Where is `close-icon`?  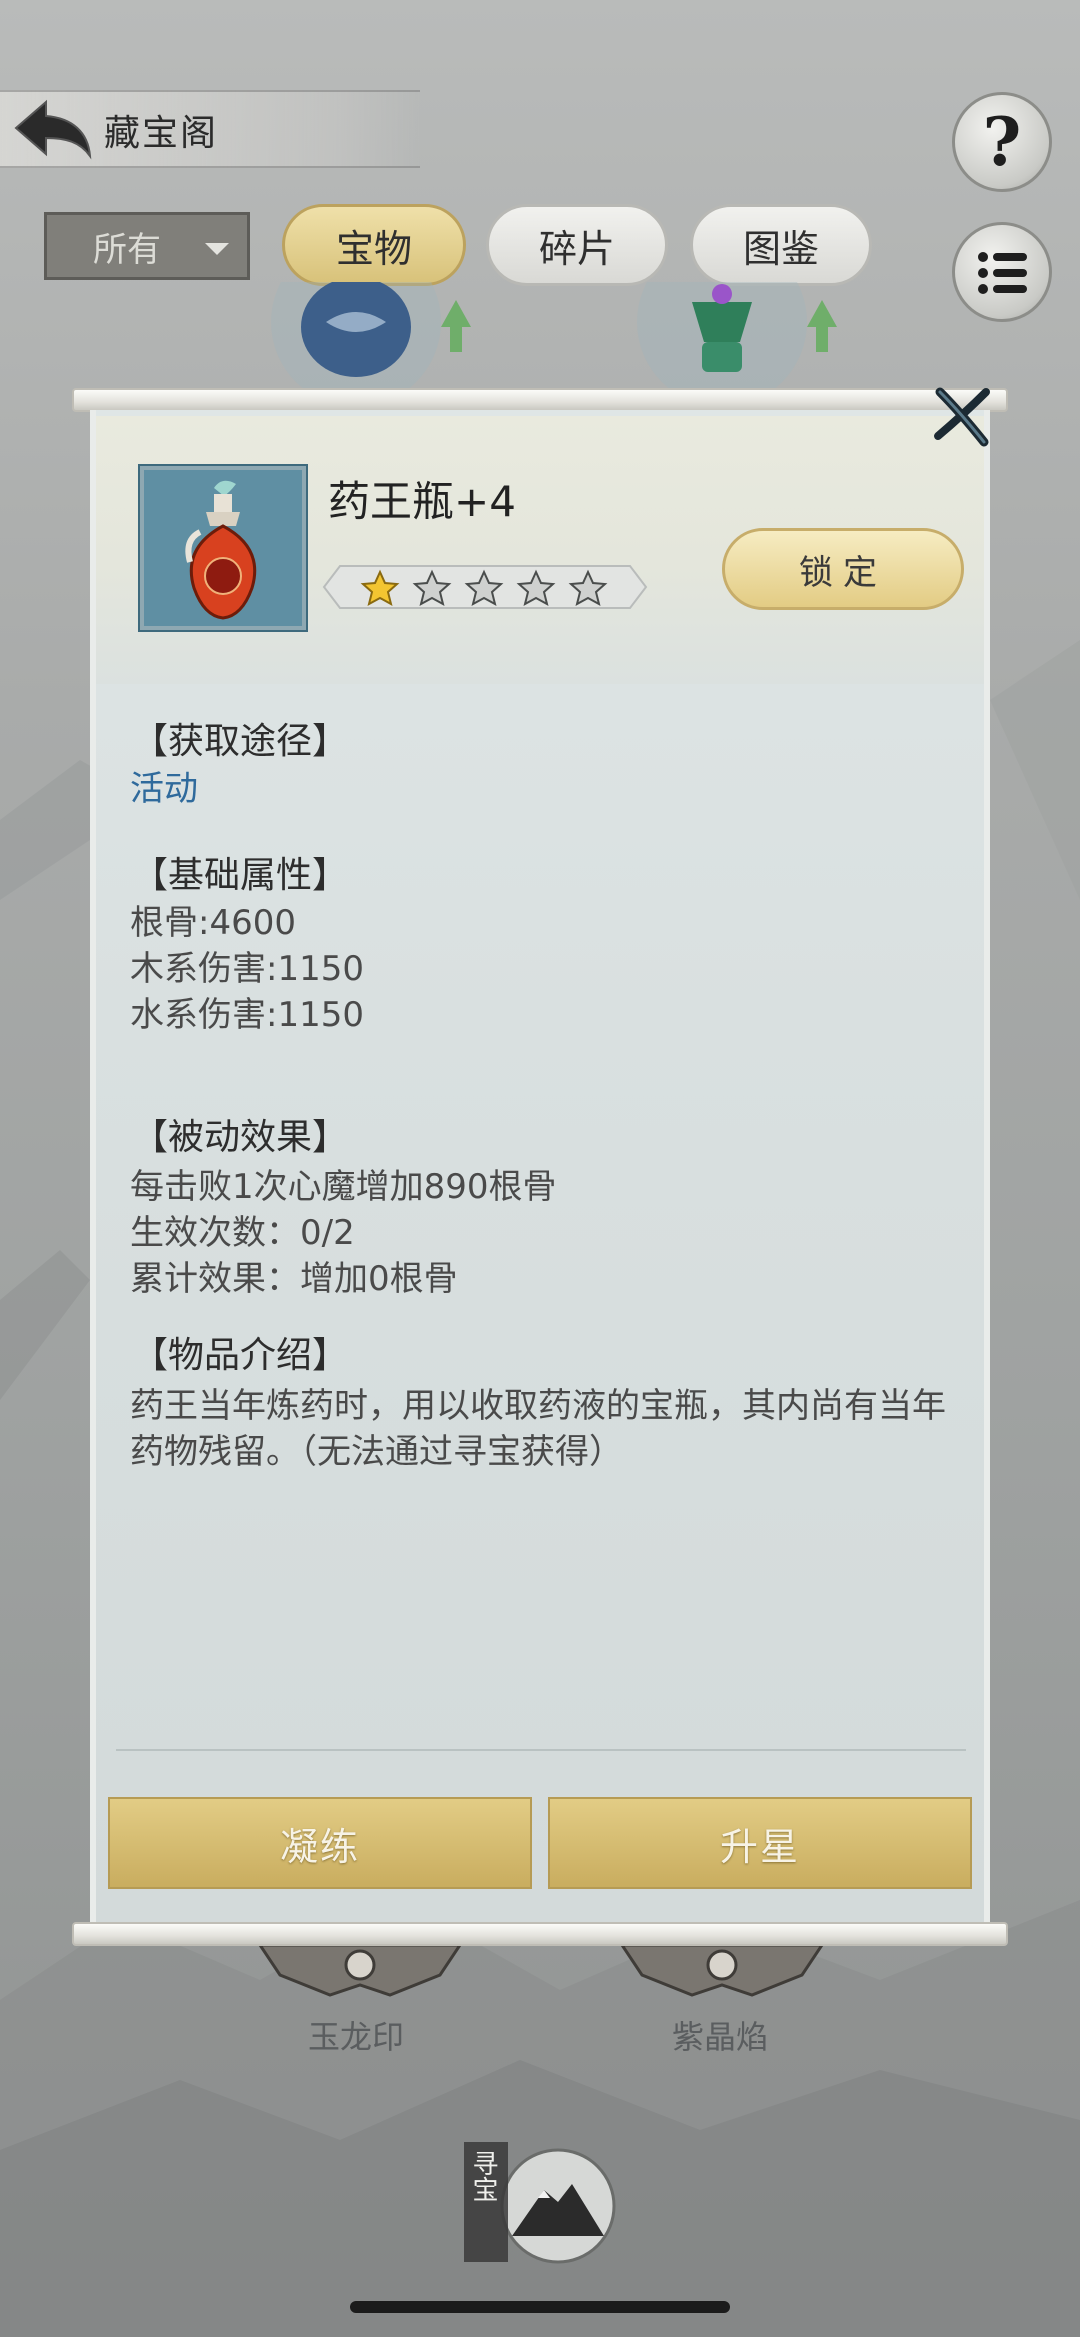
close-icon is located at coordinates (962, 417).